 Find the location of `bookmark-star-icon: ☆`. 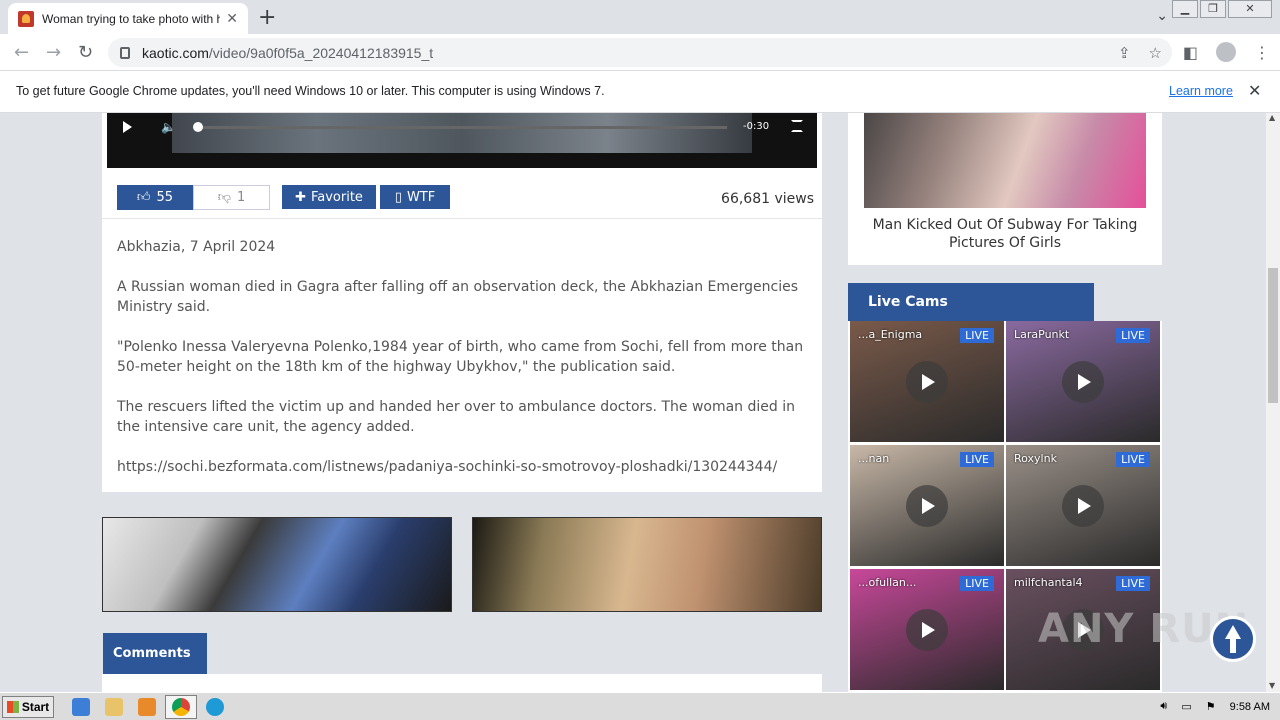

bookmark-star-icon: ☆ is located at coordinates (1155, 53).